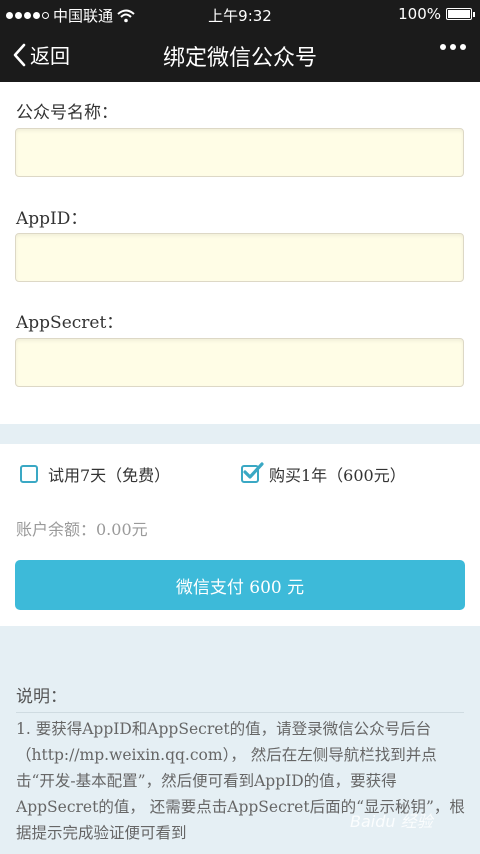  I want to click on secret-input, so click(239, 362).